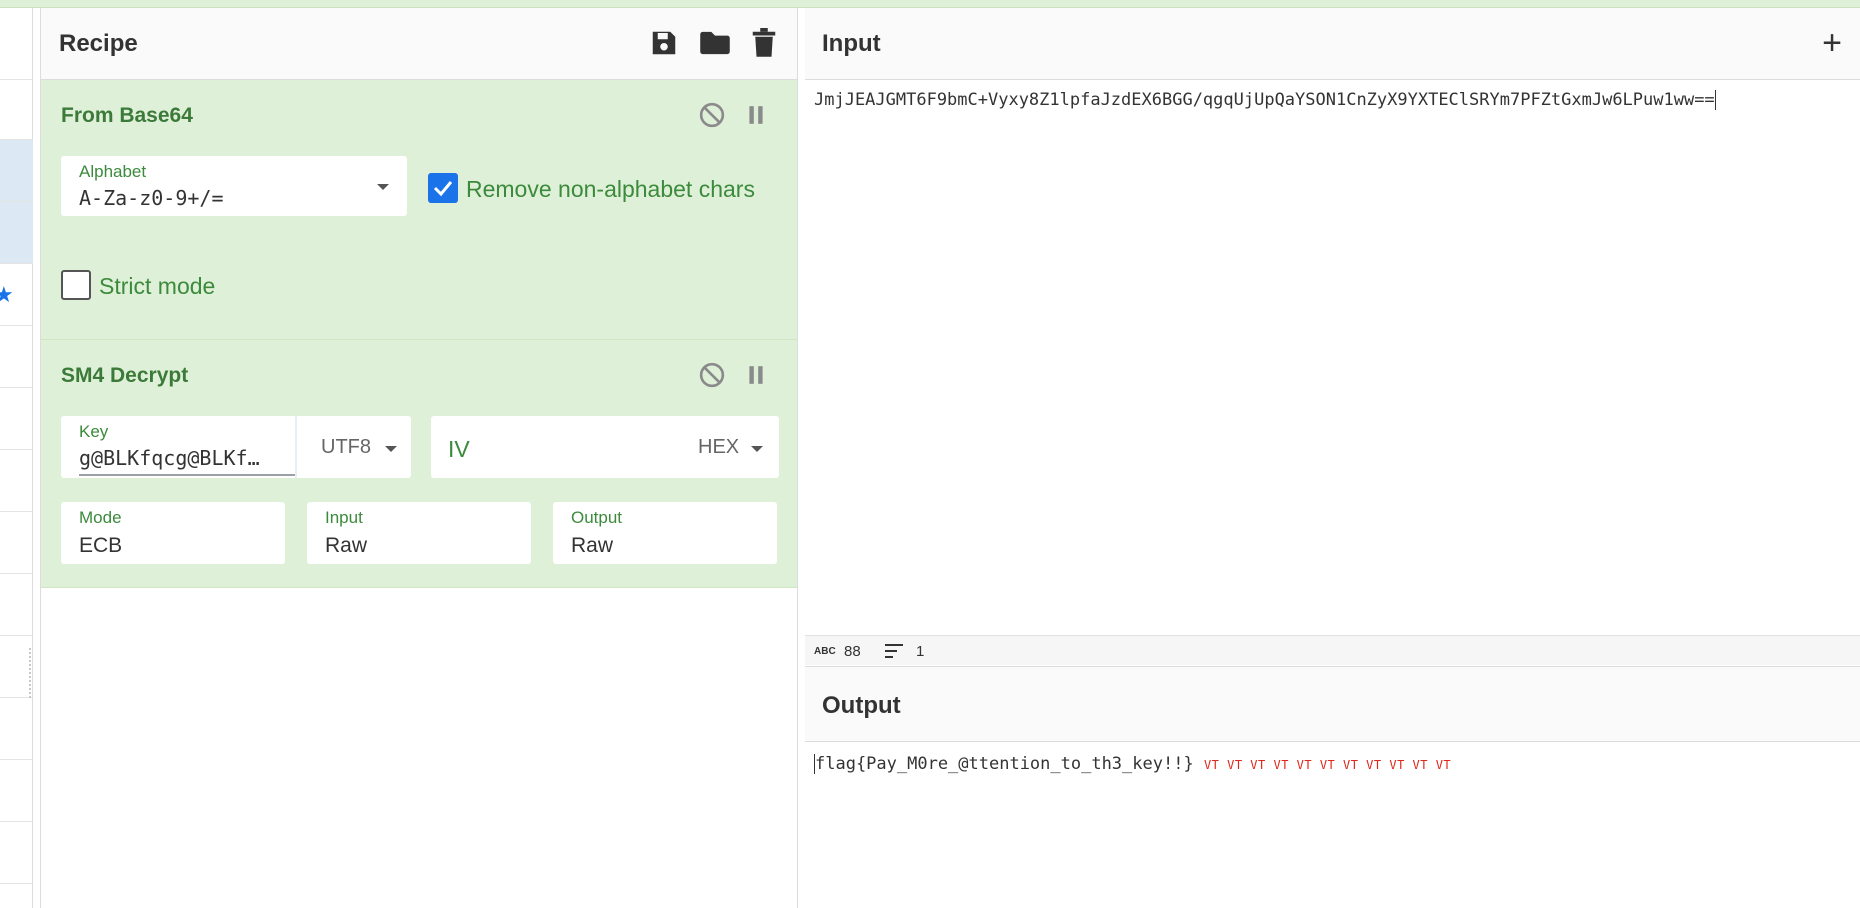 The width and height of the screenshot is (1860, 908). What do you see at coordinates (125, 375) in the screenshot?
I see `operation-title: SM4 Decrypt` at bounding box center [125, 375].